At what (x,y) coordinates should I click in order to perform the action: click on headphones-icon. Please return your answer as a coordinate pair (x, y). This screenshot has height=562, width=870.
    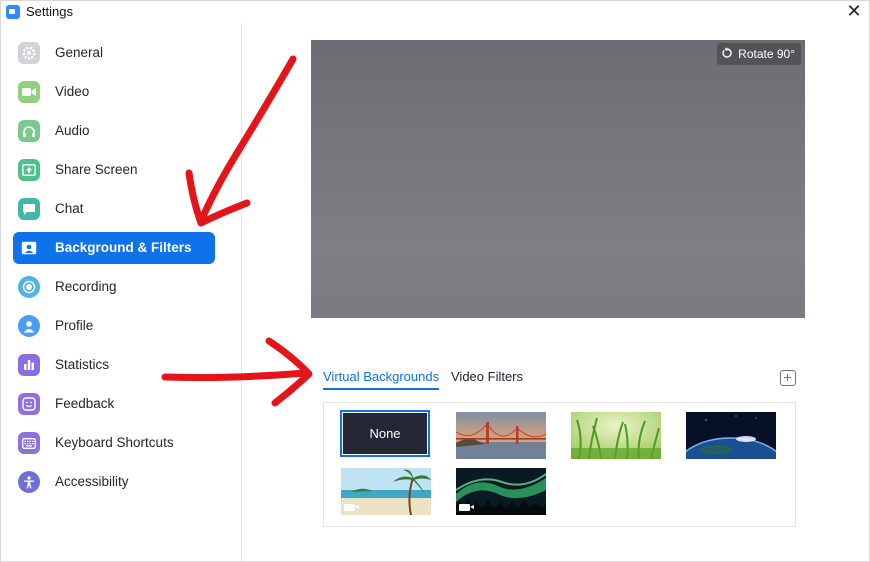
    Looking at the image, I should click on (29, 131).